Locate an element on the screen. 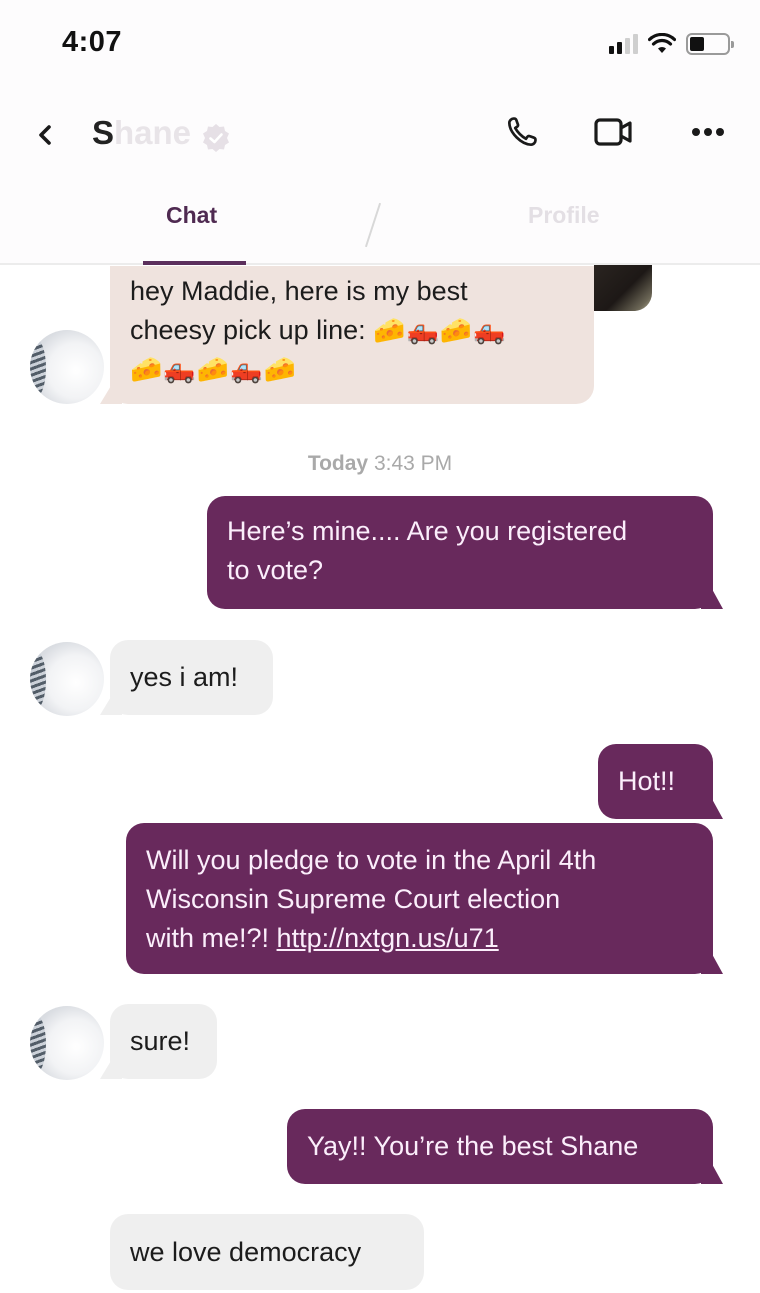 The height and width of the screenshot is (1293, 760). status-icons is located at coordinates (671, 44).